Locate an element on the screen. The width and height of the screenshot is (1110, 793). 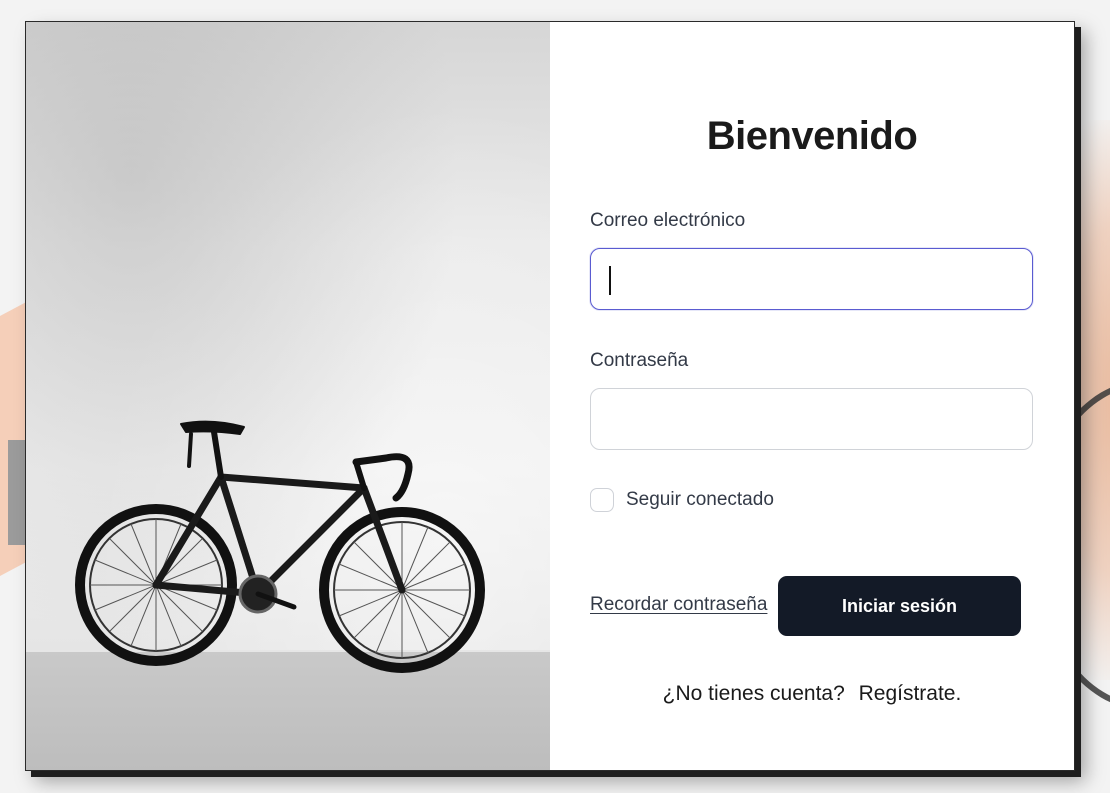
register-prompt: ¿No tienes cuenta? Regístrate. is located at coordinates (812, 694).